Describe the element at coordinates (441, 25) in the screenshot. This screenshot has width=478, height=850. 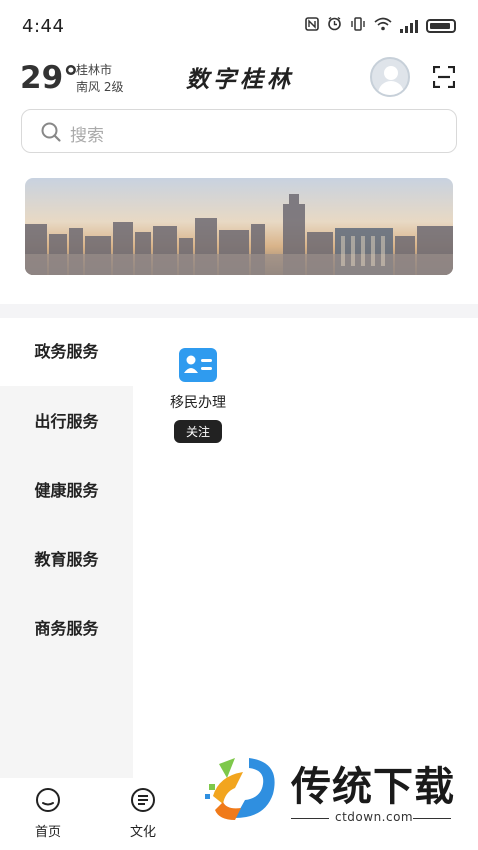
I see `battery-icon` at that location.